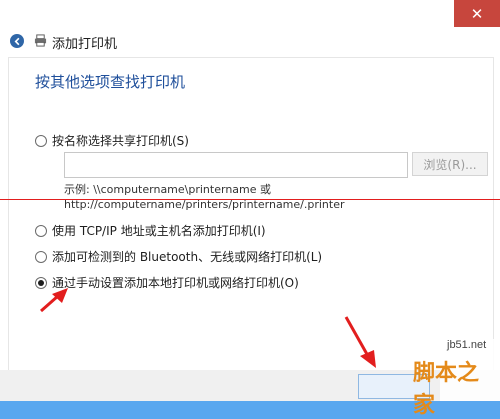 The width and height of the screenshot is (500, 419). I want to click on page-heading: 按其他选项查找打印机, so click(110, 82).